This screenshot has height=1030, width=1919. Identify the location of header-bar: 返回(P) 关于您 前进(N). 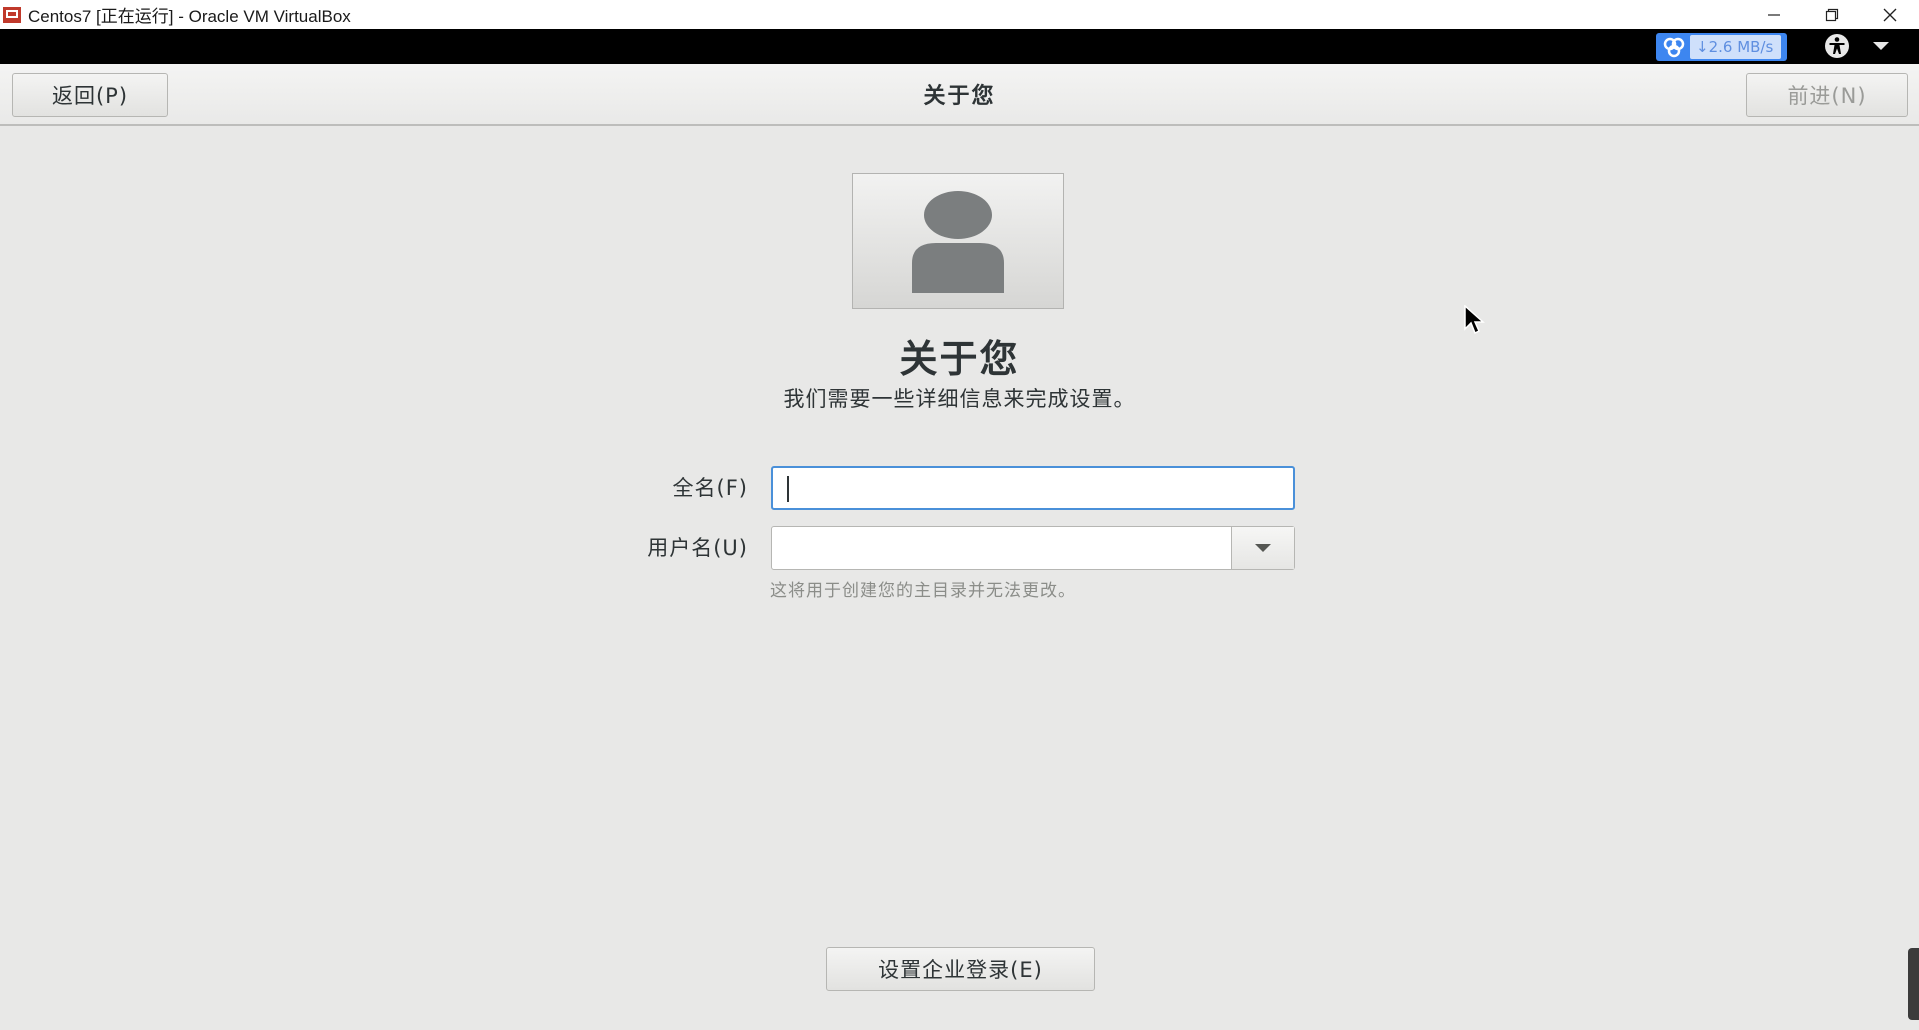
(959, 95).